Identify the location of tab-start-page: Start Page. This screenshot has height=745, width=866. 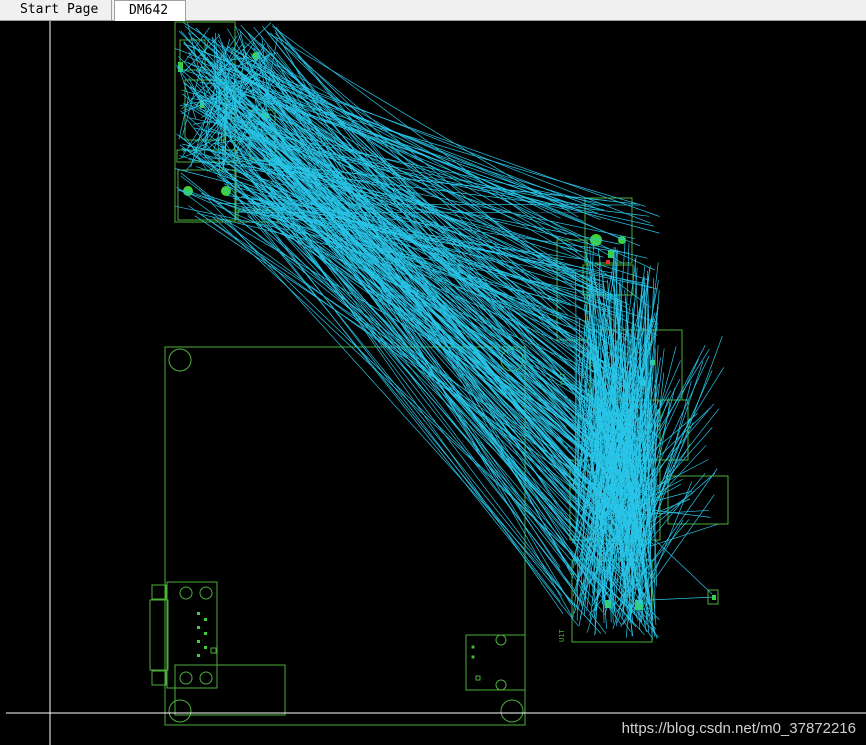
(56, 10).